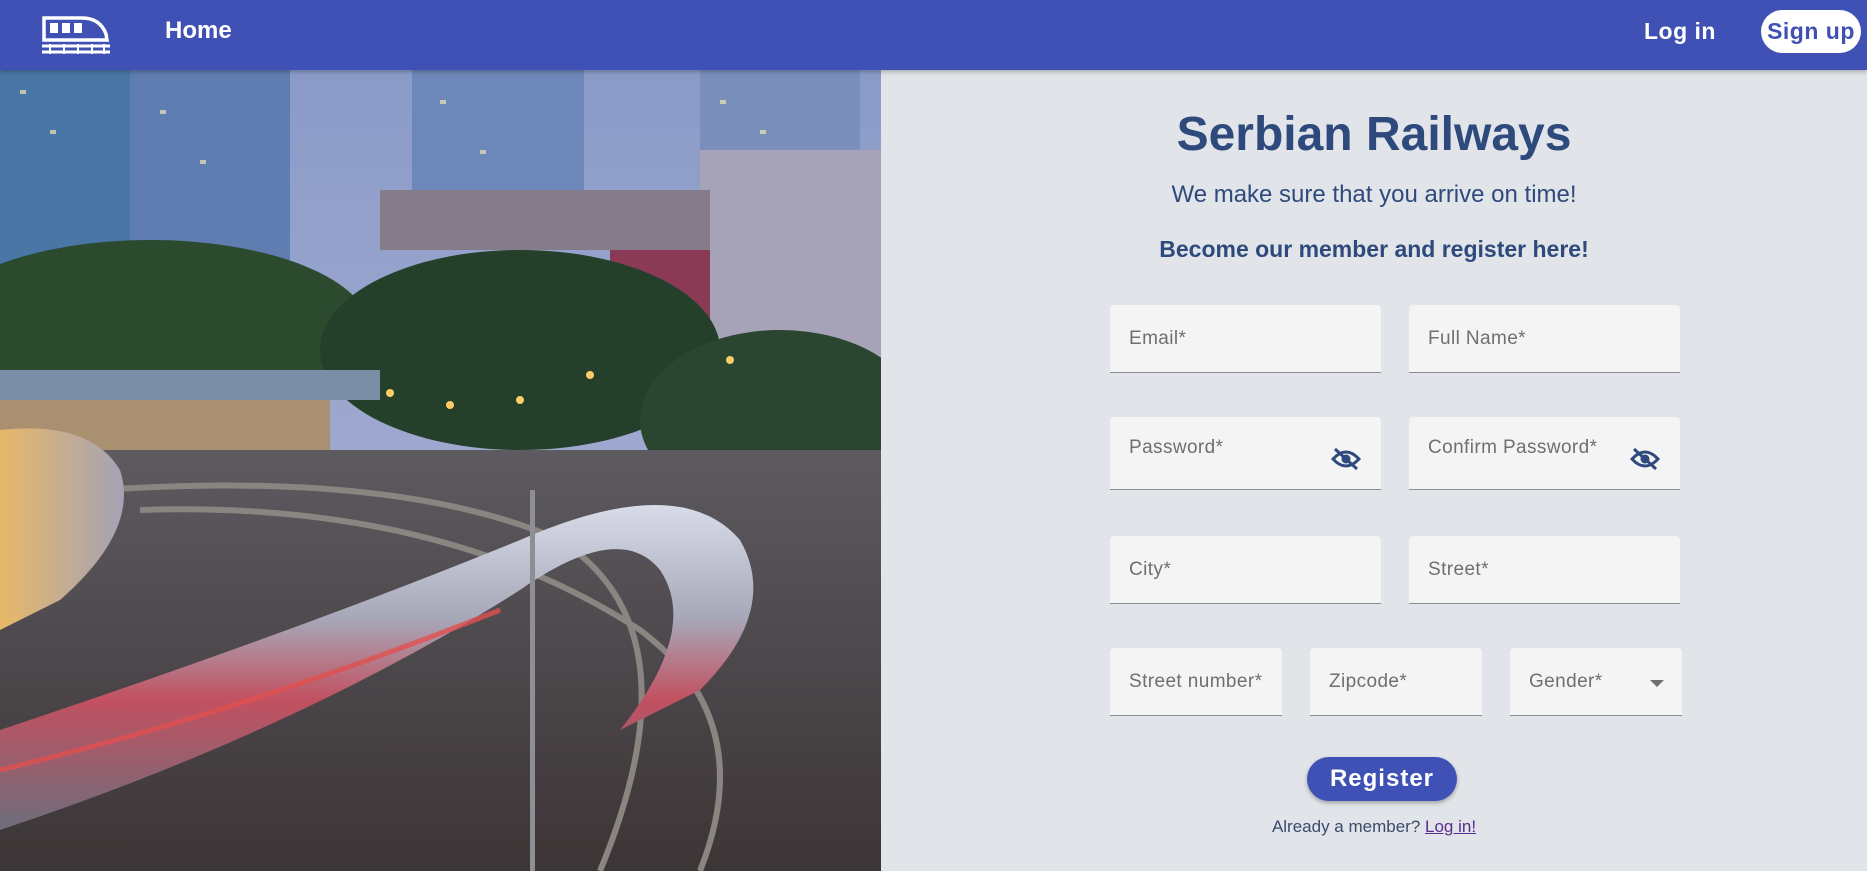  What do you see at coordinates (1158, 338) in the screenshot?
I see `email-field-label: Email*` at bounding box center [1158, 338].